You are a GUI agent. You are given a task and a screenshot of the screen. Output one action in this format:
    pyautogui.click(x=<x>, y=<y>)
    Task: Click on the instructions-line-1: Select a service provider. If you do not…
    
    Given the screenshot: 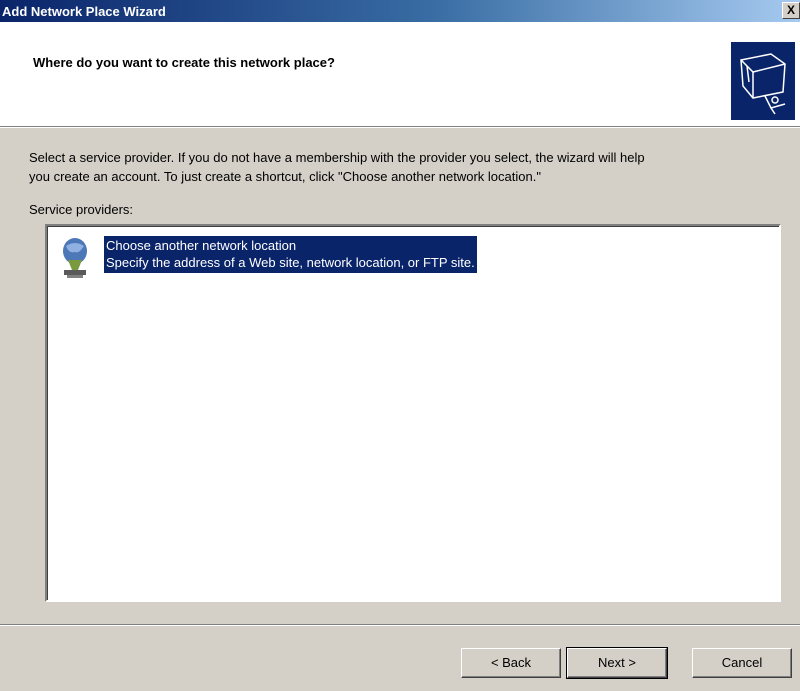 What is the action you would take?
    pyautogui.click(x=337, y=157)
    